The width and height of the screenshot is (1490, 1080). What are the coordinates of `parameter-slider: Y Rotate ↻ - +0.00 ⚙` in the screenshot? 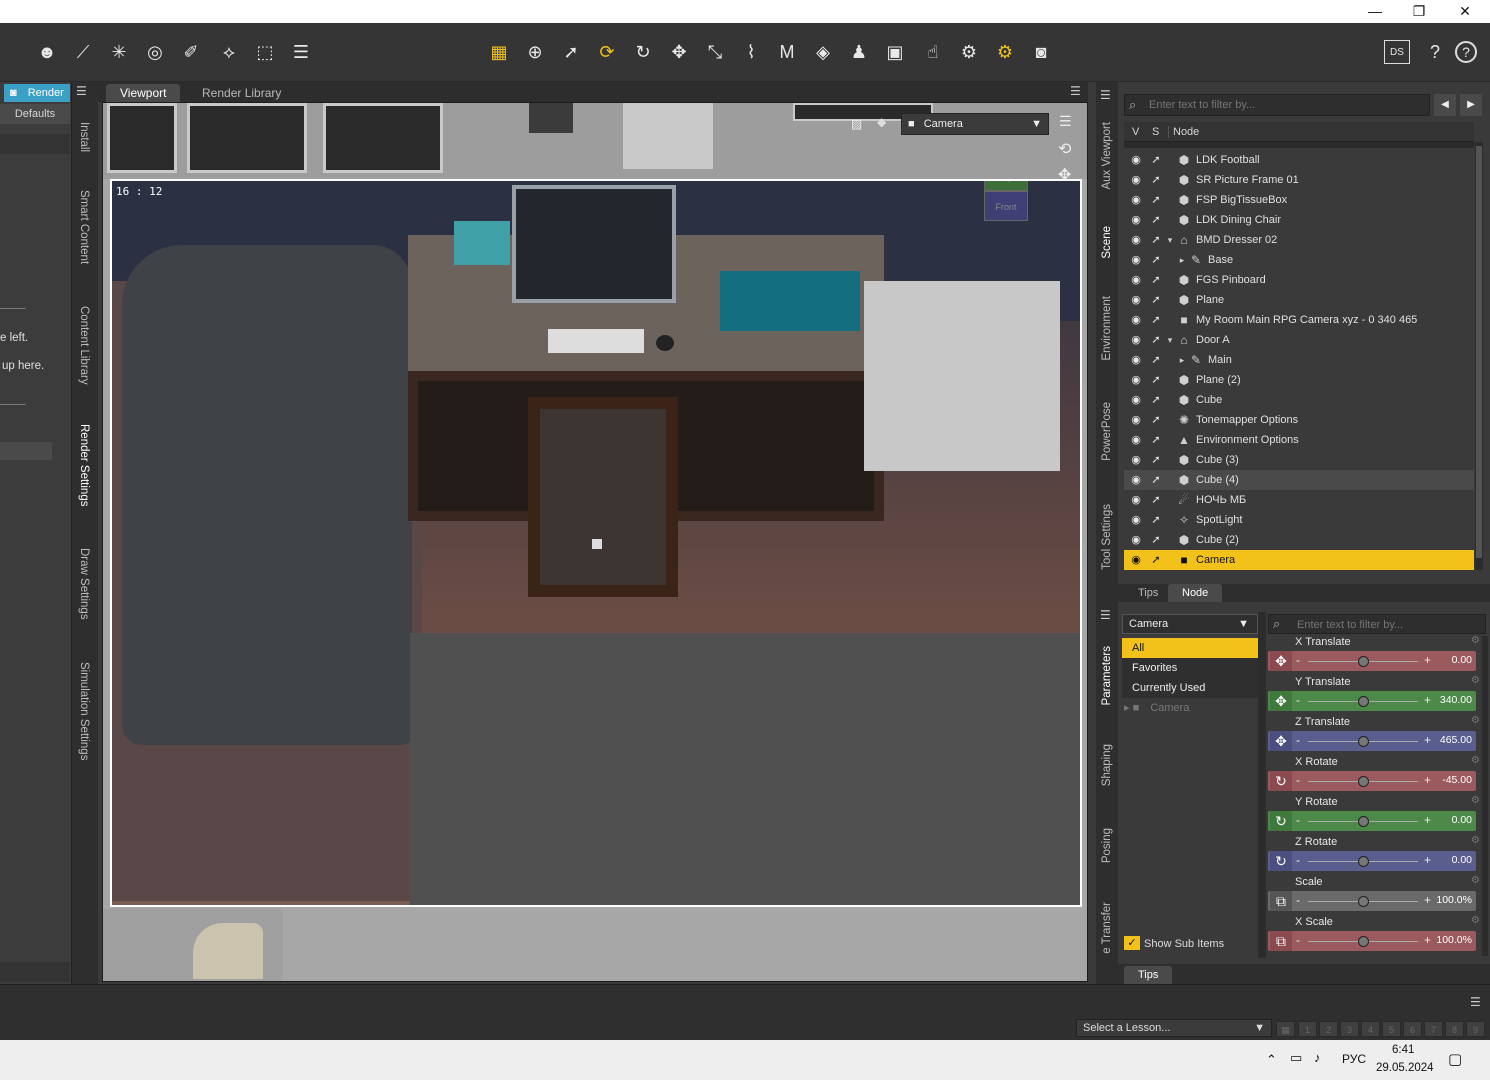 It's located at (1374, 815).